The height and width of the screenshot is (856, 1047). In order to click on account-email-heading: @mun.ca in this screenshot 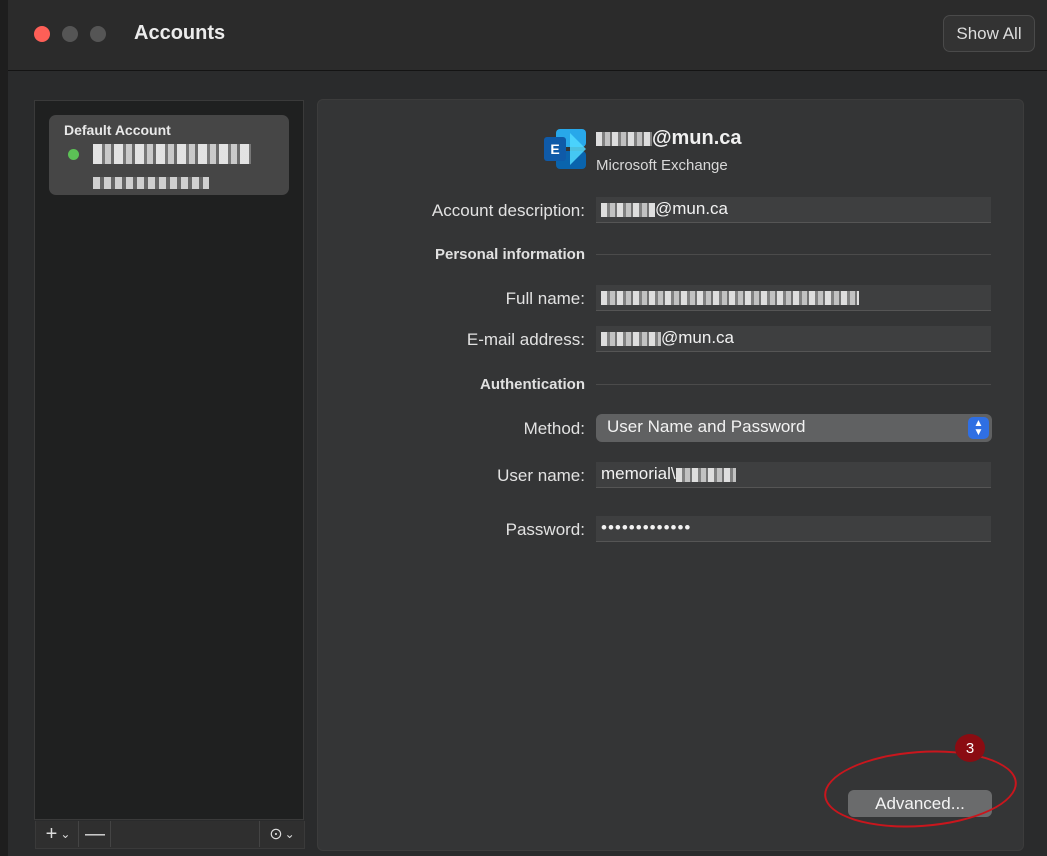, I will do `click(669, 138)`.